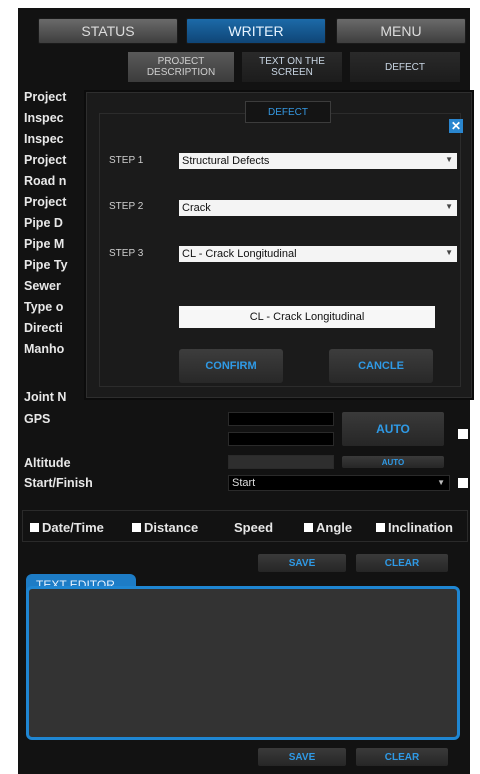 The height and width of the screenshot is (774, 480). I want to click on tab-status: STATUS, so click(108, 31).